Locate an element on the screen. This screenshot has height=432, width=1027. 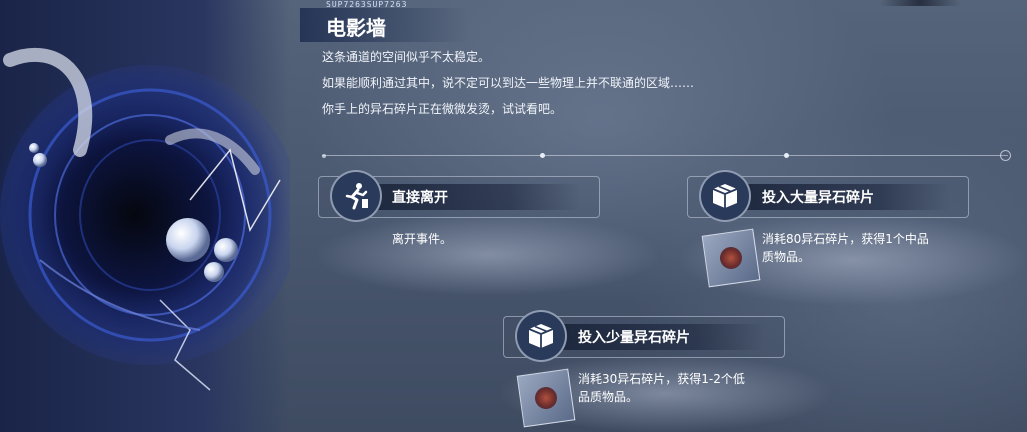
option-invest-small-description-line-1: 消耗30异石碎片，获得1-2个低 is located at coordinates (661, 379).